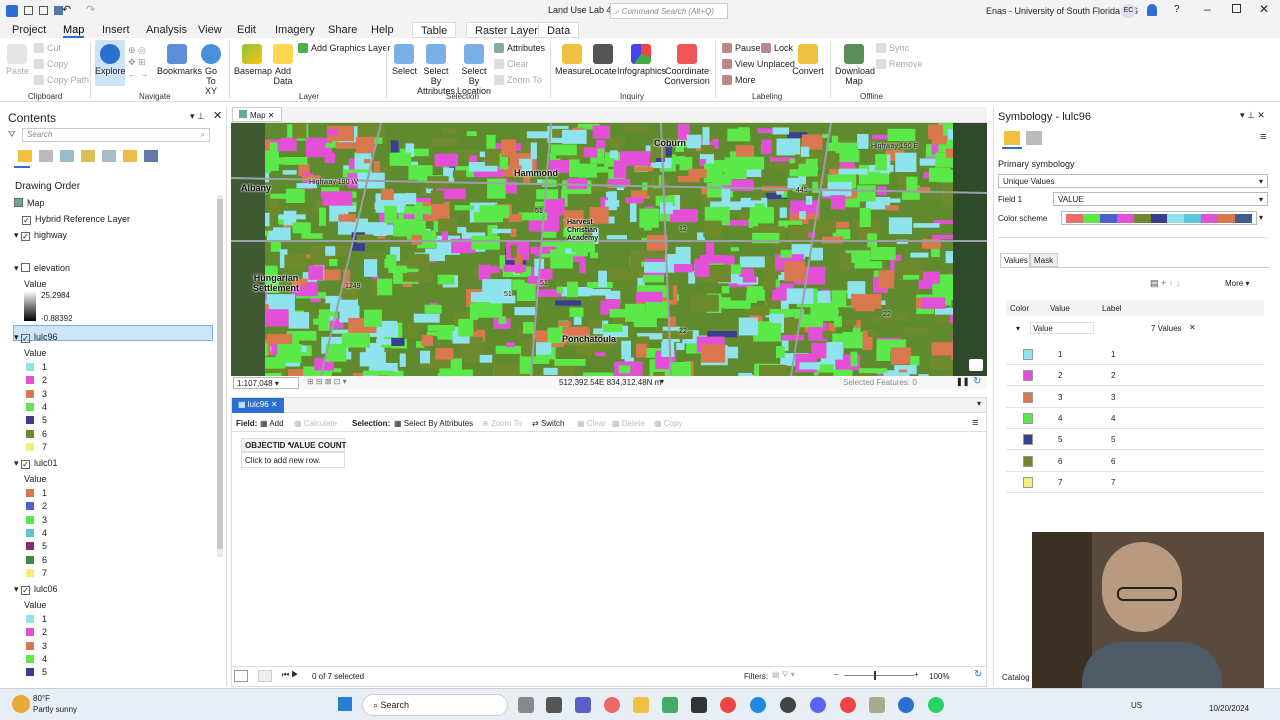 This screenshot has height=720, width=1280. I want to click on weather-icon, so click(21, 704).